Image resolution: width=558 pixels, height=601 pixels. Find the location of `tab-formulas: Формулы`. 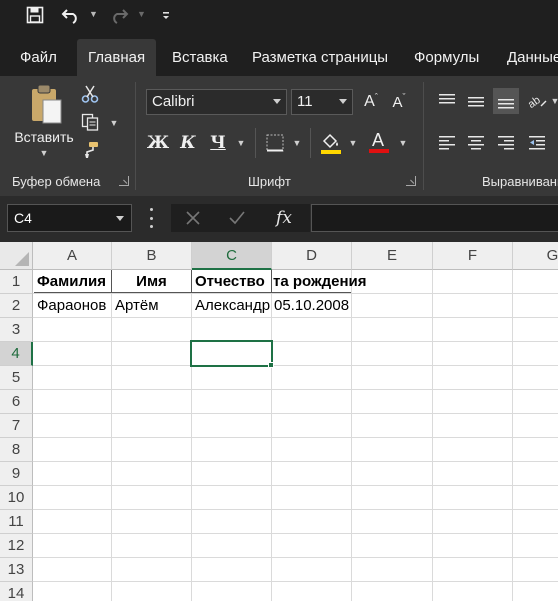

tab-formulas: Формулы is located at coordinates (446, 57).